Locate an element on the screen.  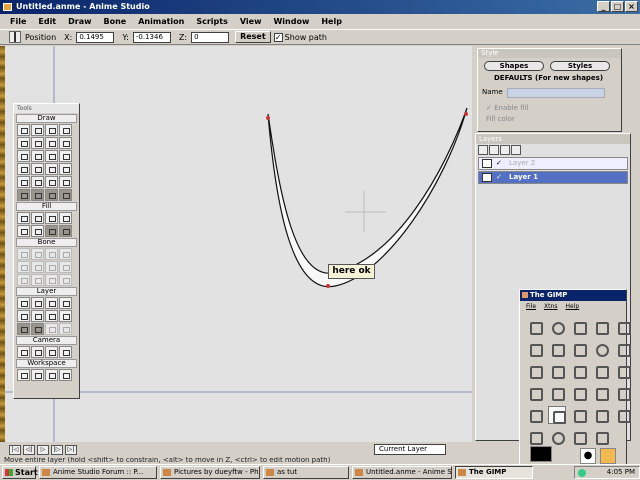
move-icon is located at coordinates (535, 371).